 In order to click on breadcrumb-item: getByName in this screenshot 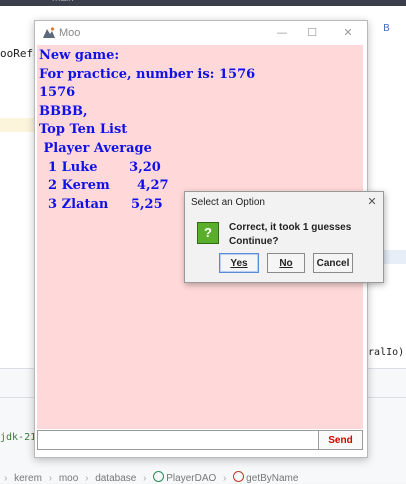, I will do `click(272, 478)`.